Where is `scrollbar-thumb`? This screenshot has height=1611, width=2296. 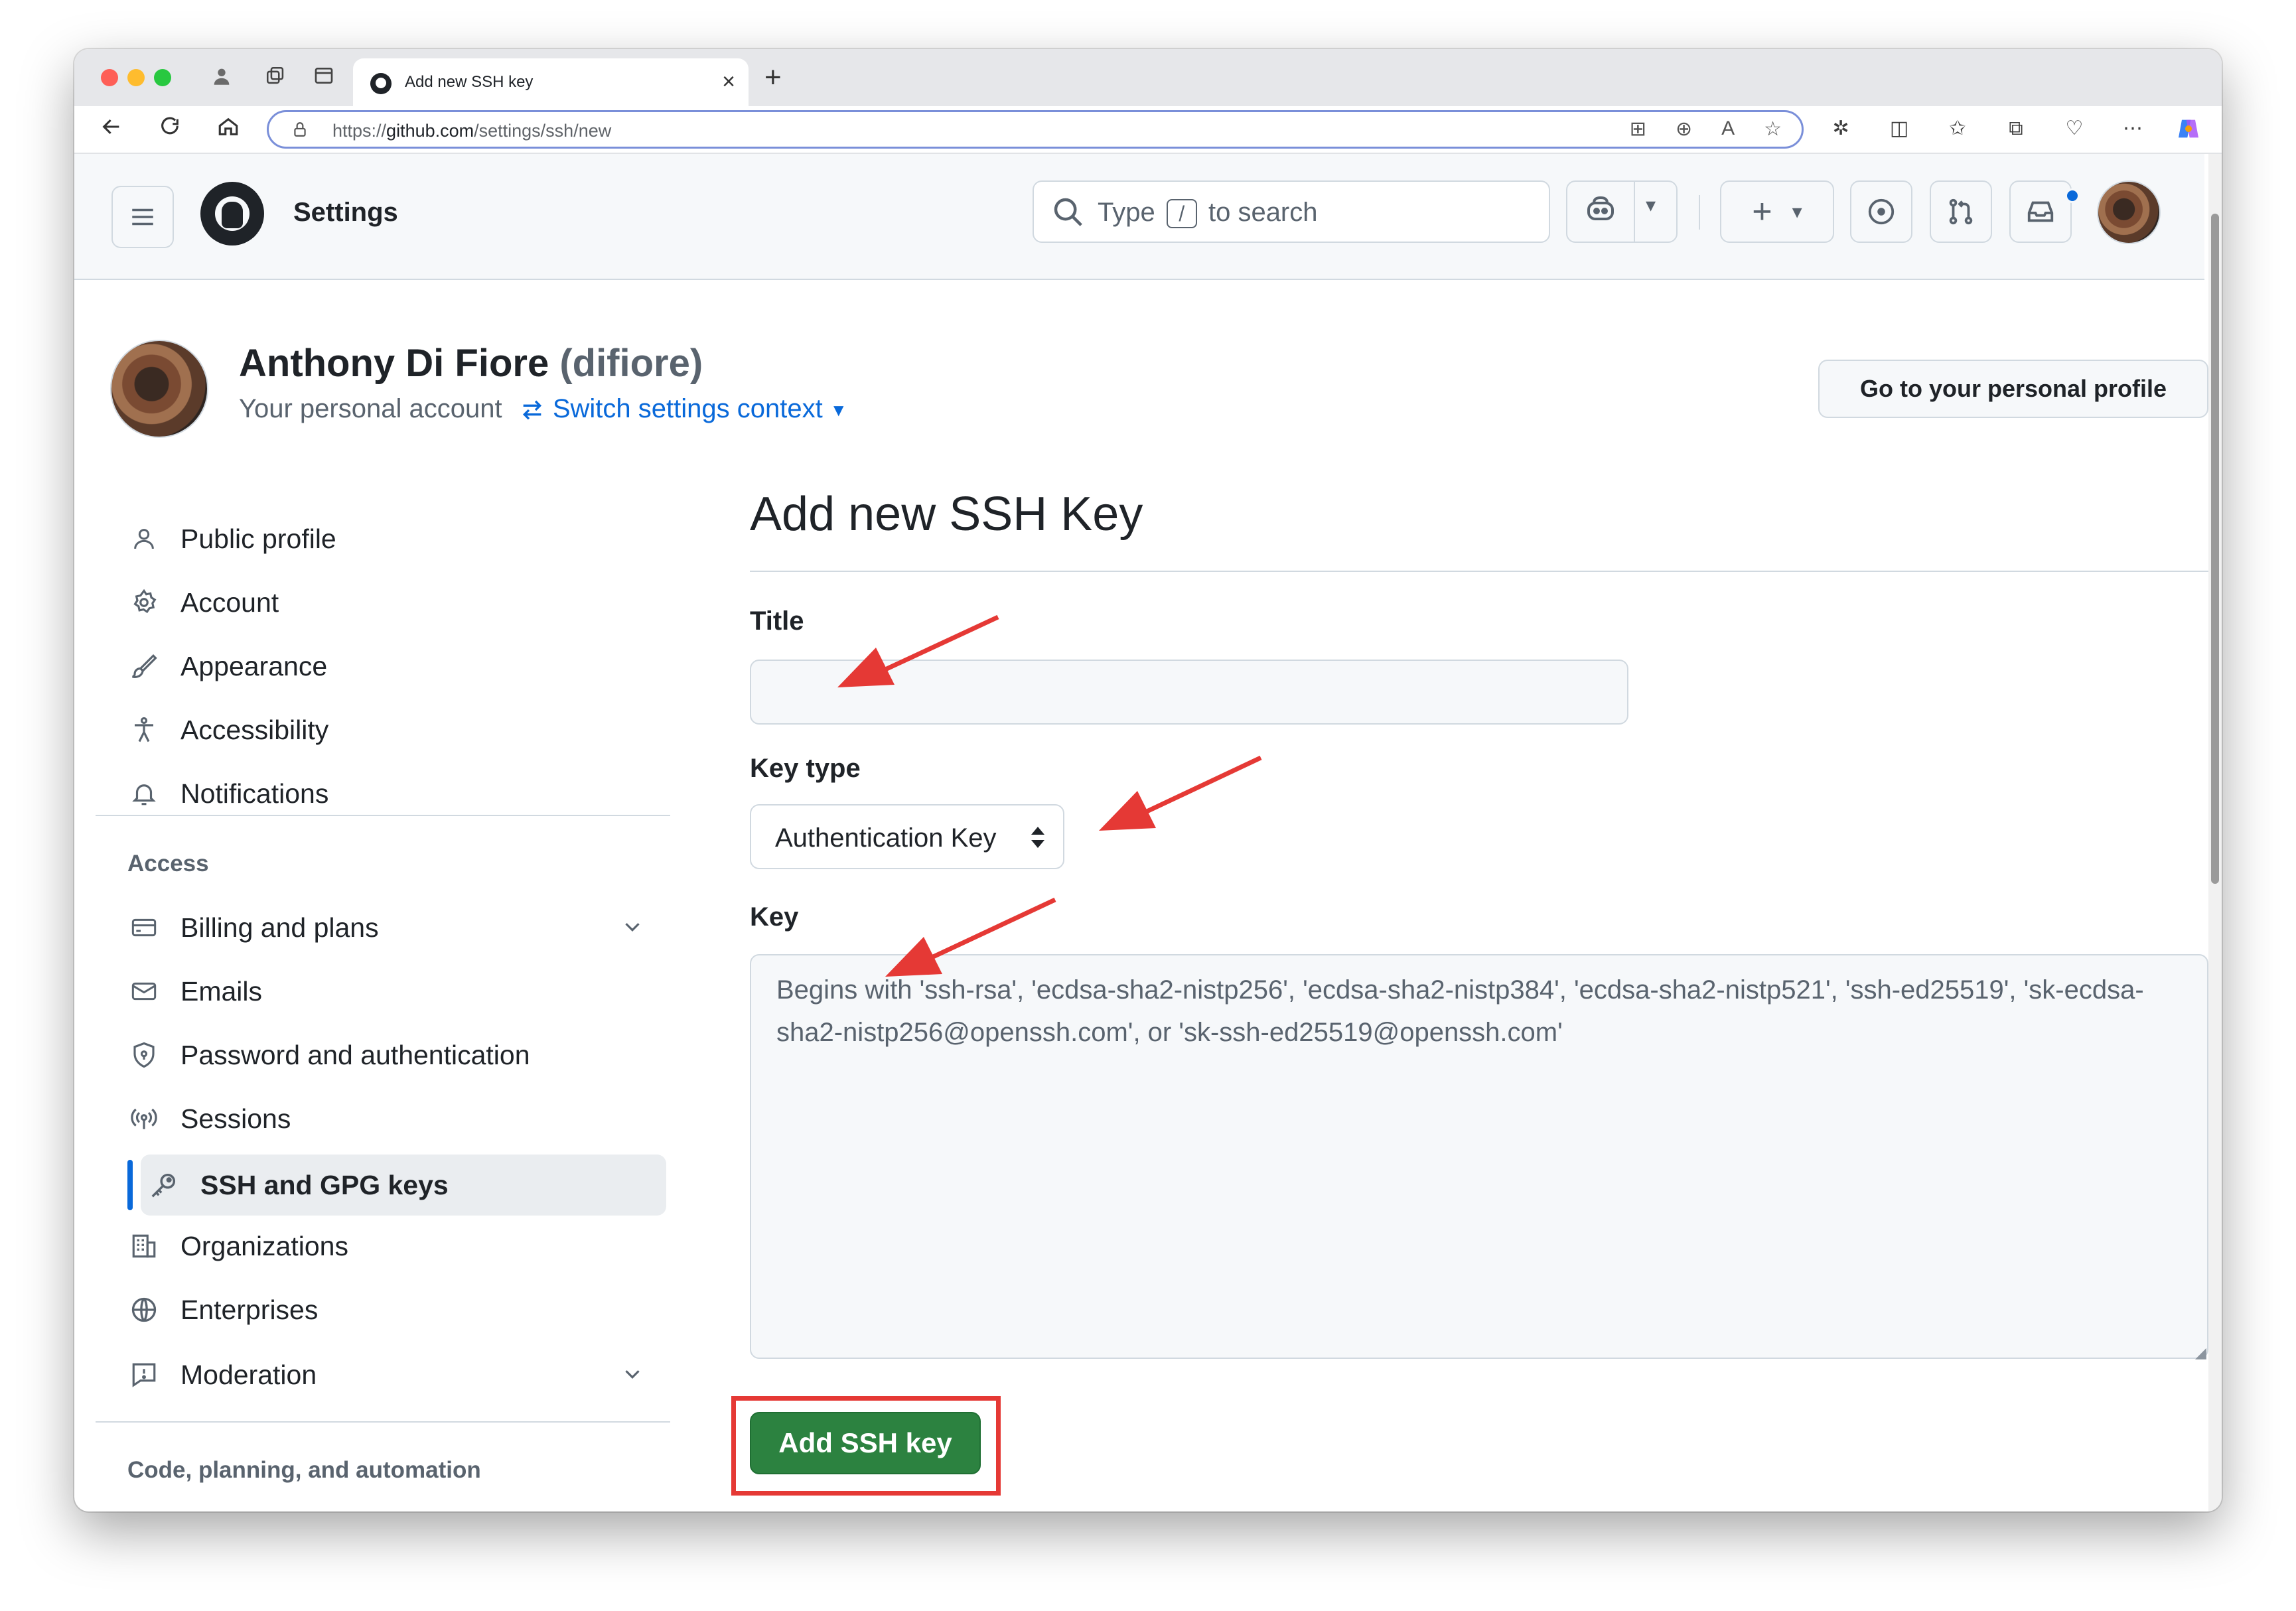
scrollbar-thumb is located at coordinates (2215, 549).